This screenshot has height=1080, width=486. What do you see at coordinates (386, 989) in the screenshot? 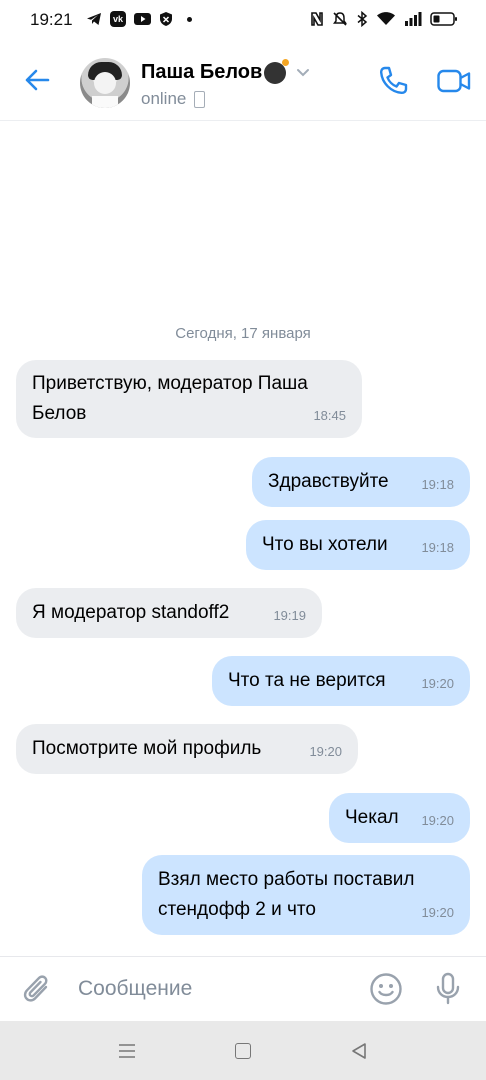
I see `emoji-smile-icon` at bounding box center [386, 989].